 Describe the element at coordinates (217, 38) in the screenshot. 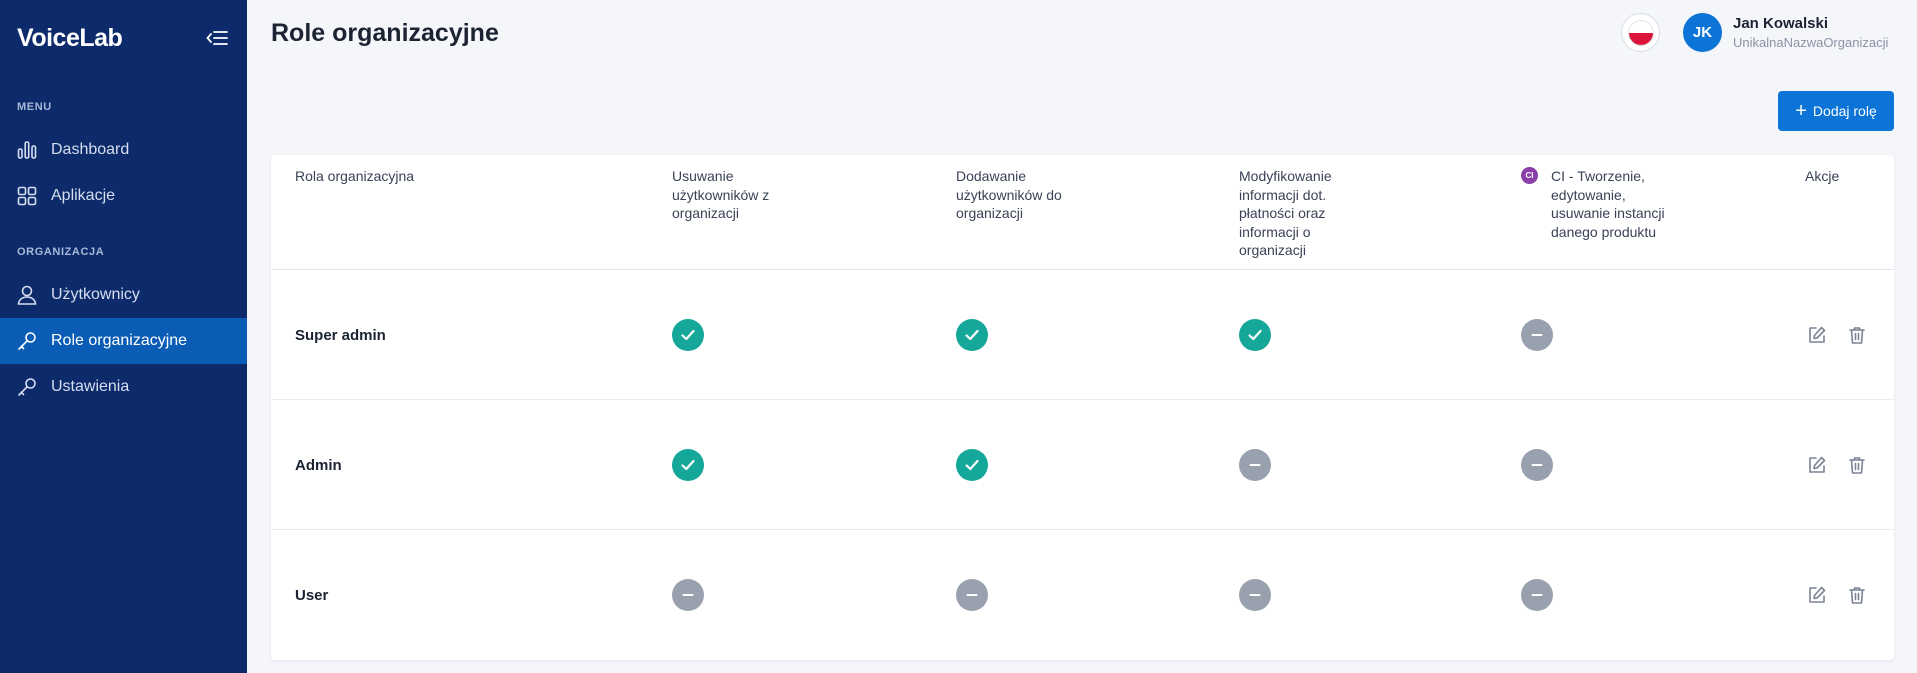

I see `collapse-sidebar-icon` at that location.